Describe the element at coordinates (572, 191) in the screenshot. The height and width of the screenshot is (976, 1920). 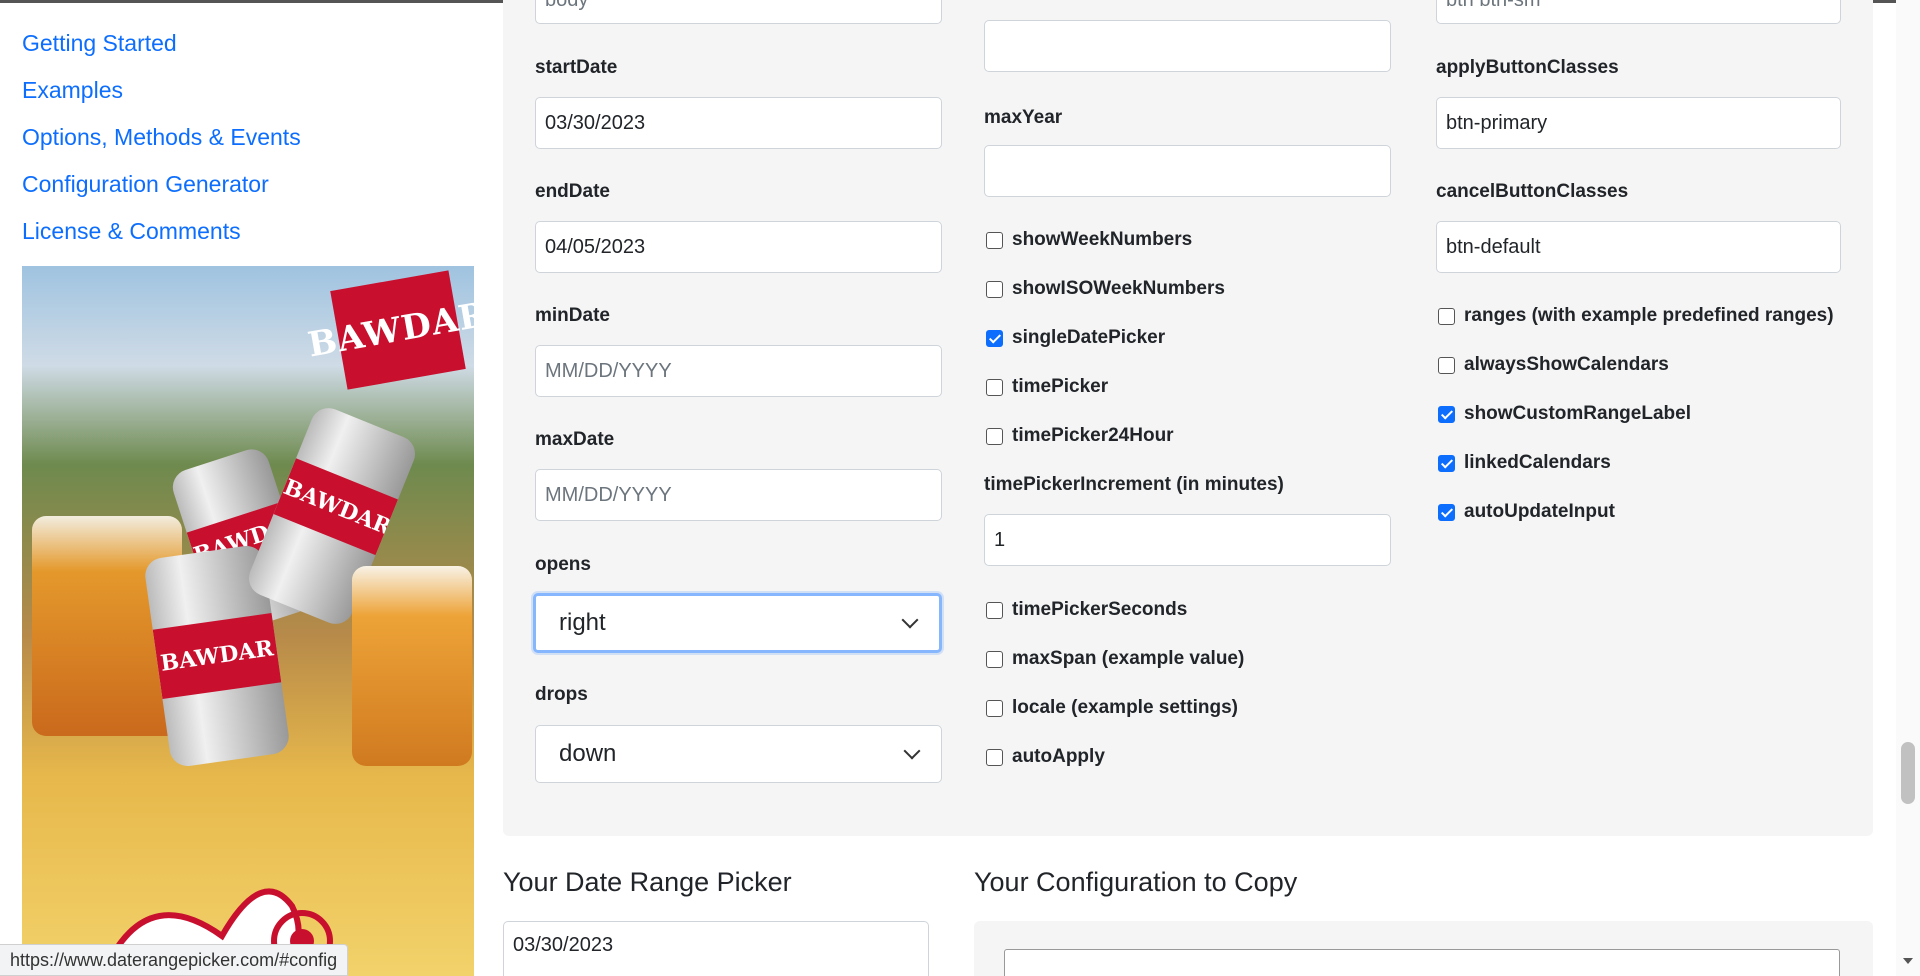
I see `enddate-label: endDate` at that location.